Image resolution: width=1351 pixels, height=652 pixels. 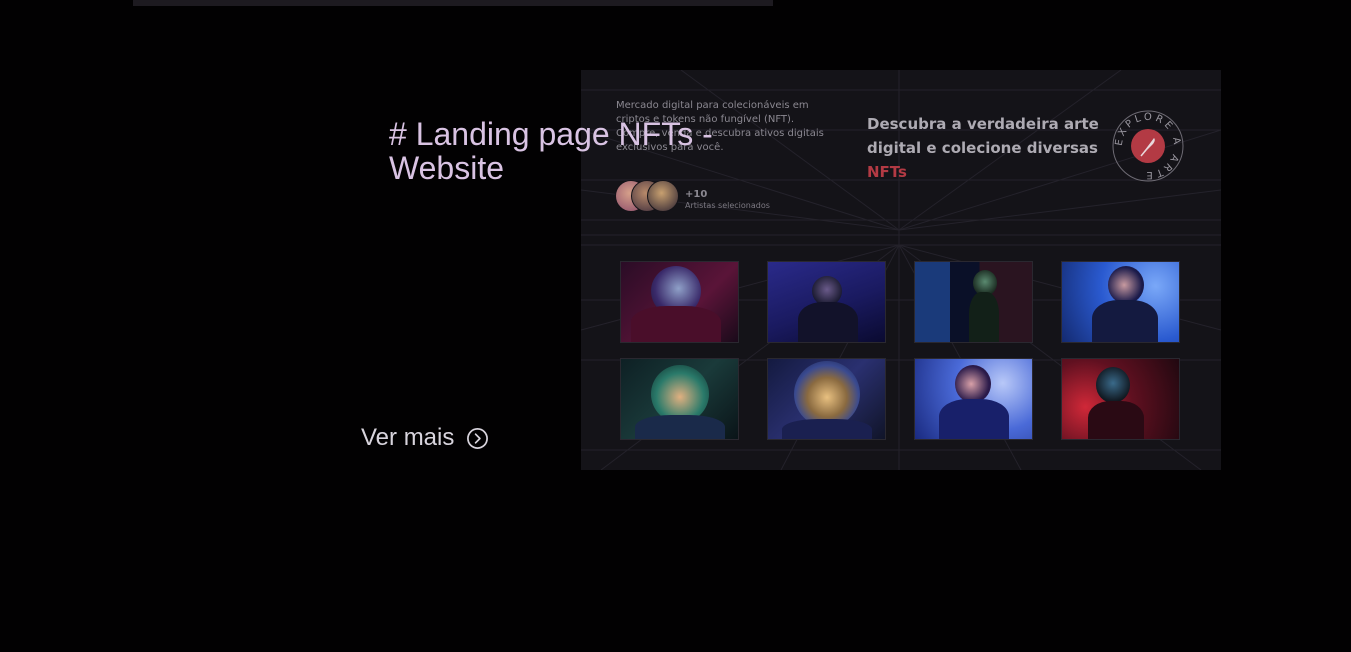 What do you see at coordinates (453, 3) in the screenshot?
I see `previous-project-image-edge` at bounding box center [453, 3].